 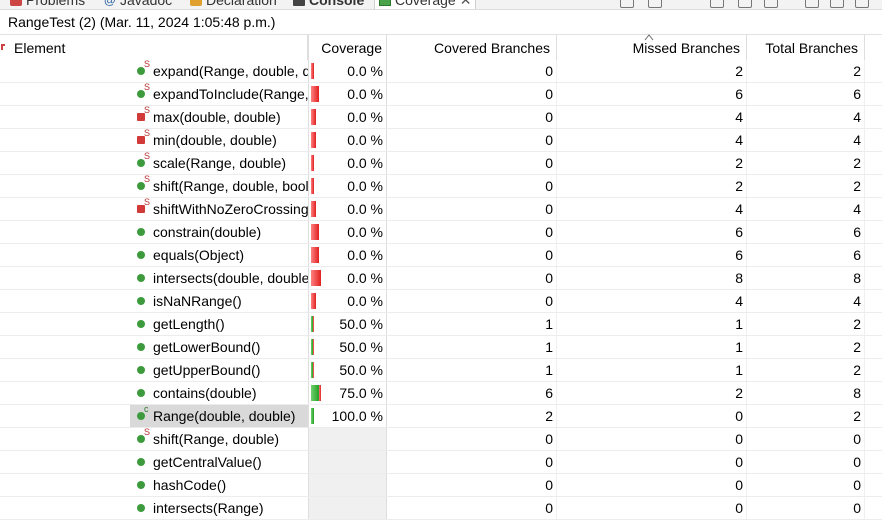 I want to click on table-row: hashCode() 0 0 0, so click(x=441, y=485).